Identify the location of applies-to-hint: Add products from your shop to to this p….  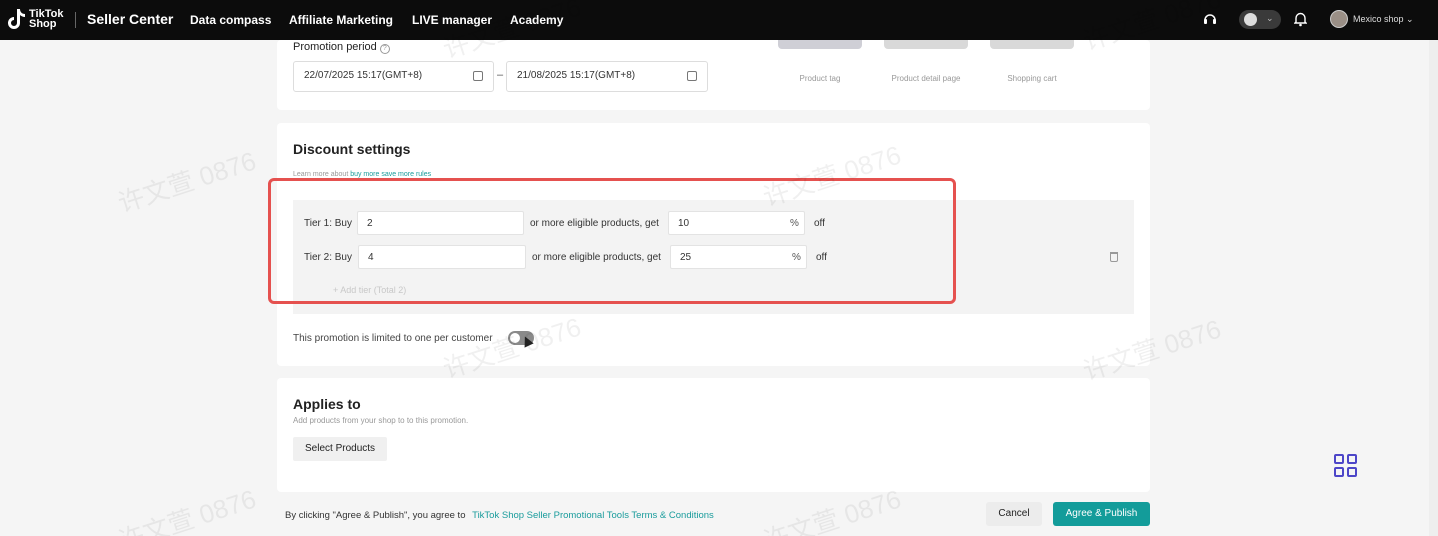
(381, 420).